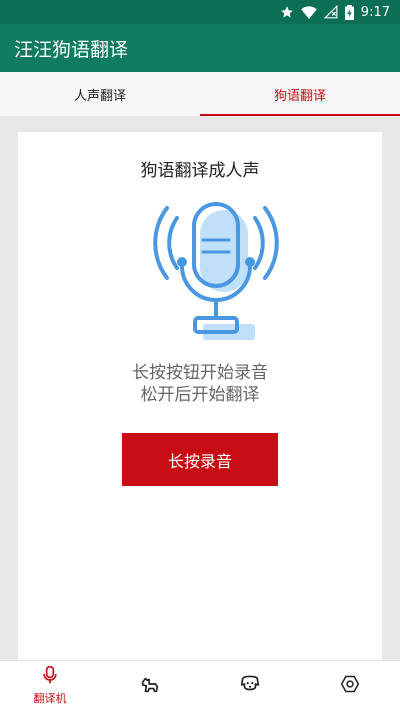  What do you see at coordinates (71, 49) in the screenshot?
I see `app-title: 汪汪狗语翻译` at bounding box center [71, 49].